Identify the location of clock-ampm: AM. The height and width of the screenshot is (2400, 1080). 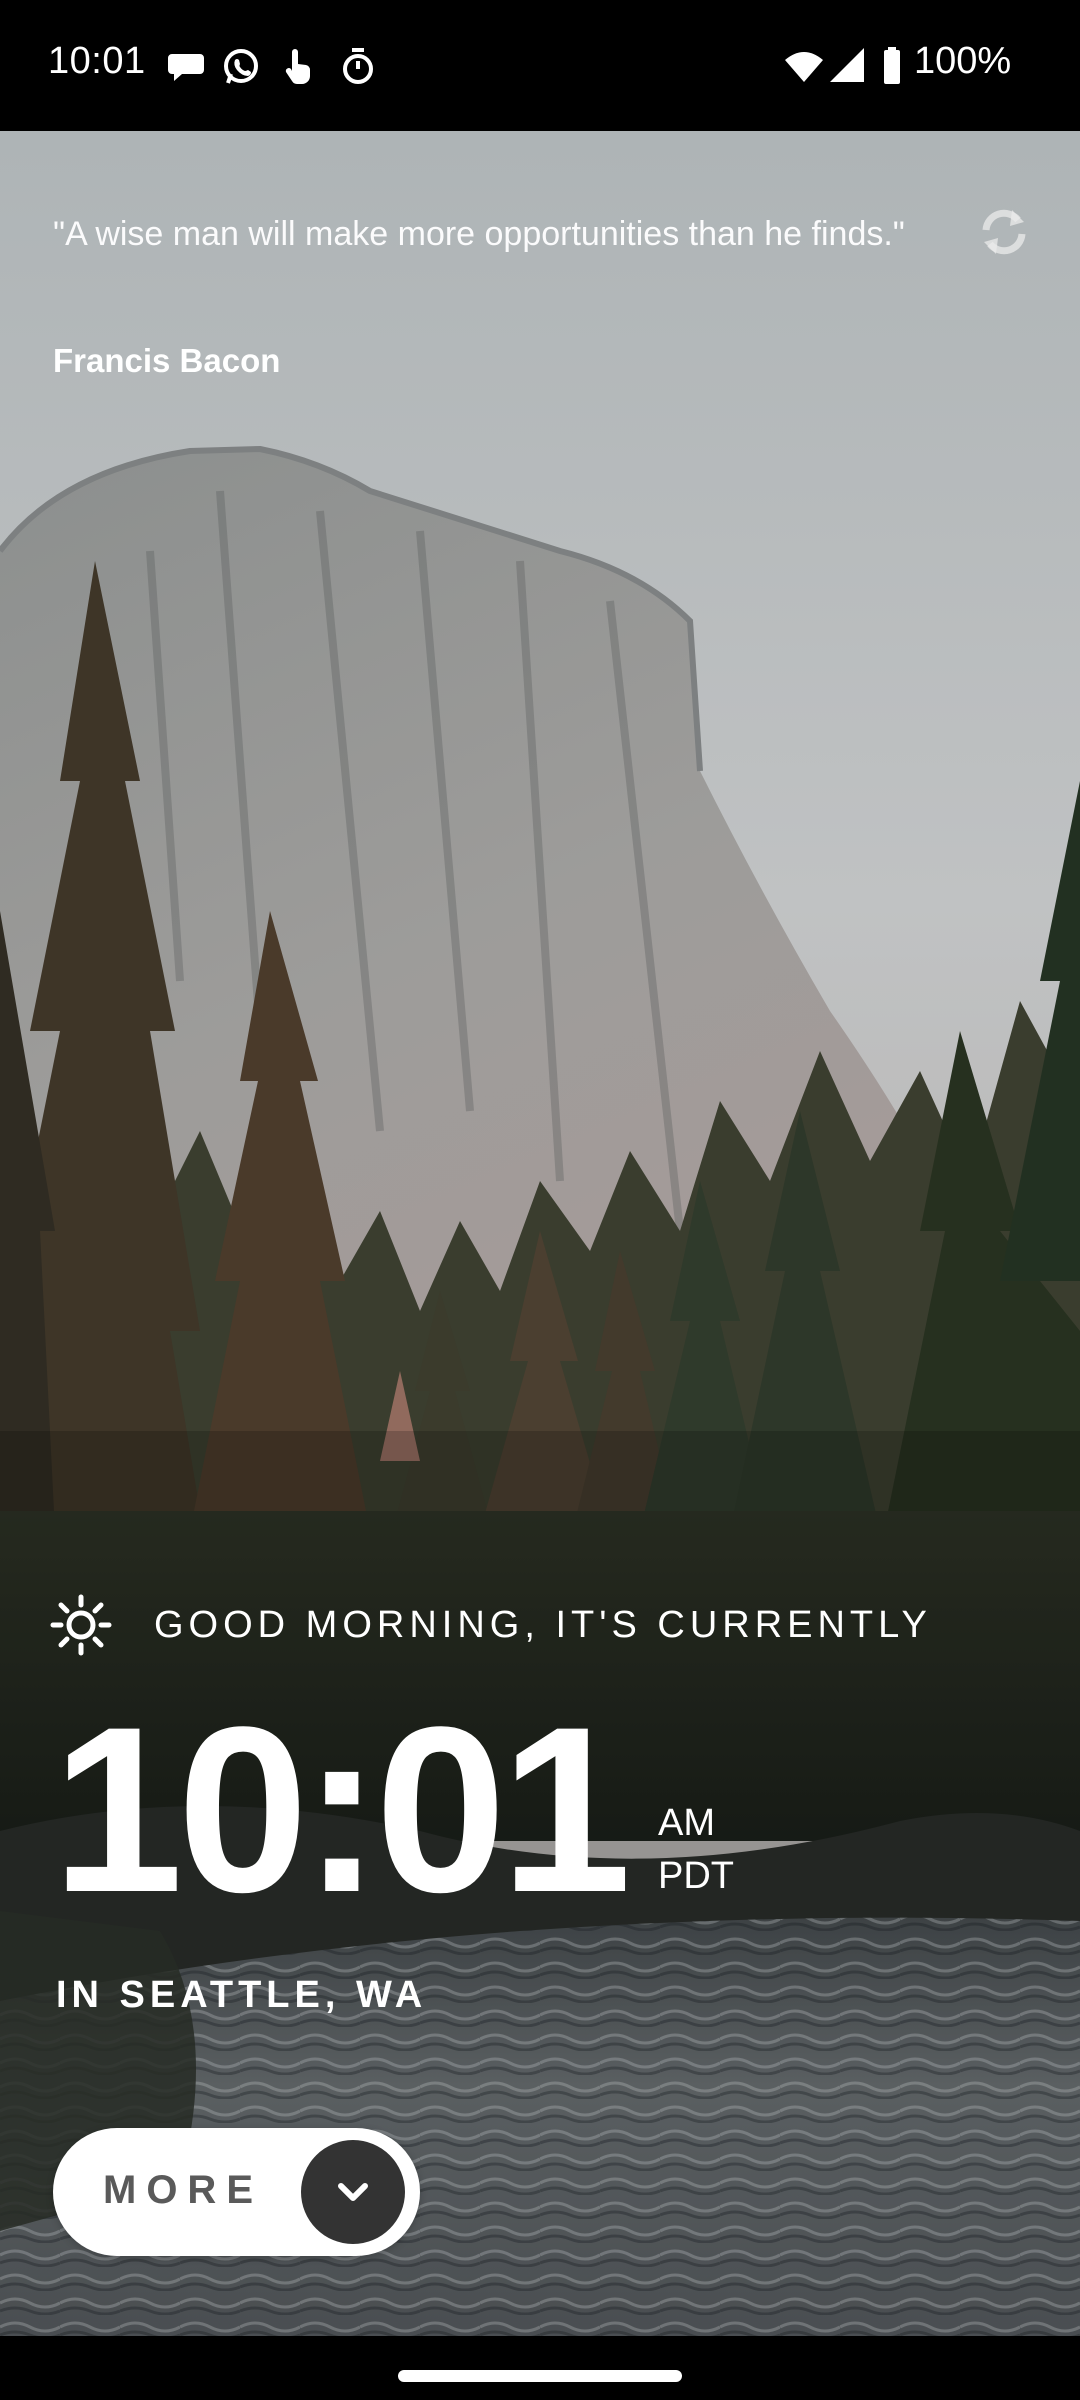
(686, 1823).